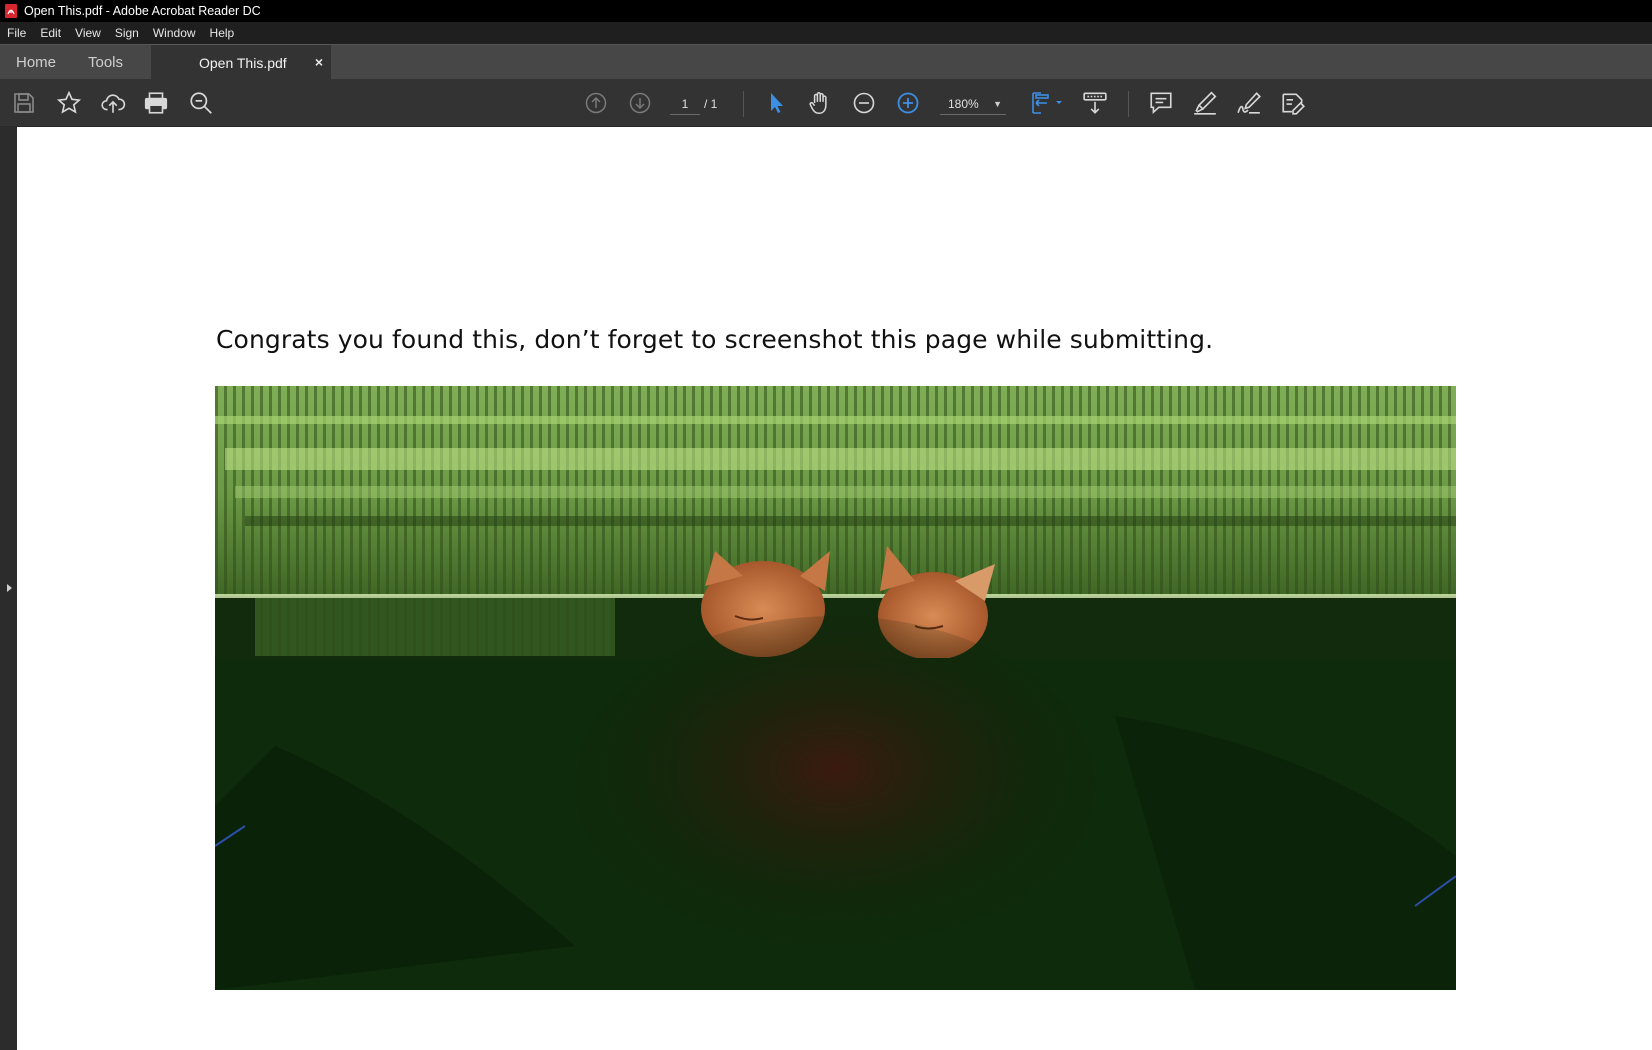  I want to click on zoom-out-icon, so click(864, 103).